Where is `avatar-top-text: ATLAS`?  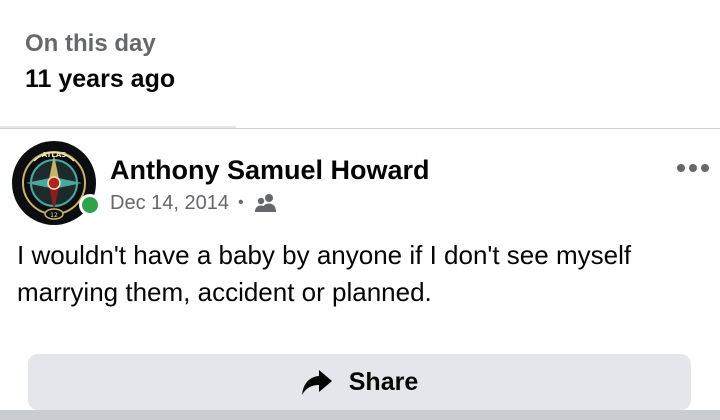
avatar-top-text: ATLAS is located at coordinates (54, 155).